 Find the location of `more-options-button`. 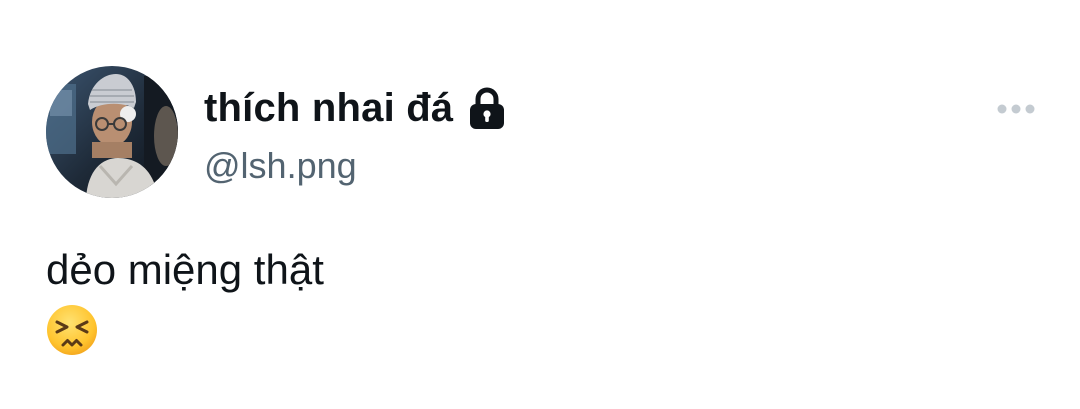

more-options-button is located at coordinates (1016, 109).